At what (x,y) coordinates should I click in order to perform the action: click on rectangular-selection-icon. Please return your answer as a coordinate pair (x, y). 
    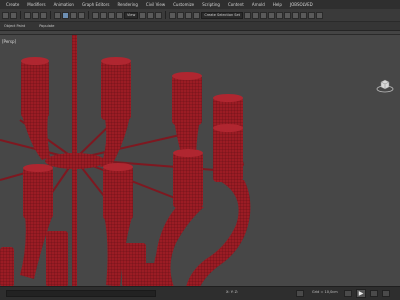
    Looking at the image, I should click on (73, 15).